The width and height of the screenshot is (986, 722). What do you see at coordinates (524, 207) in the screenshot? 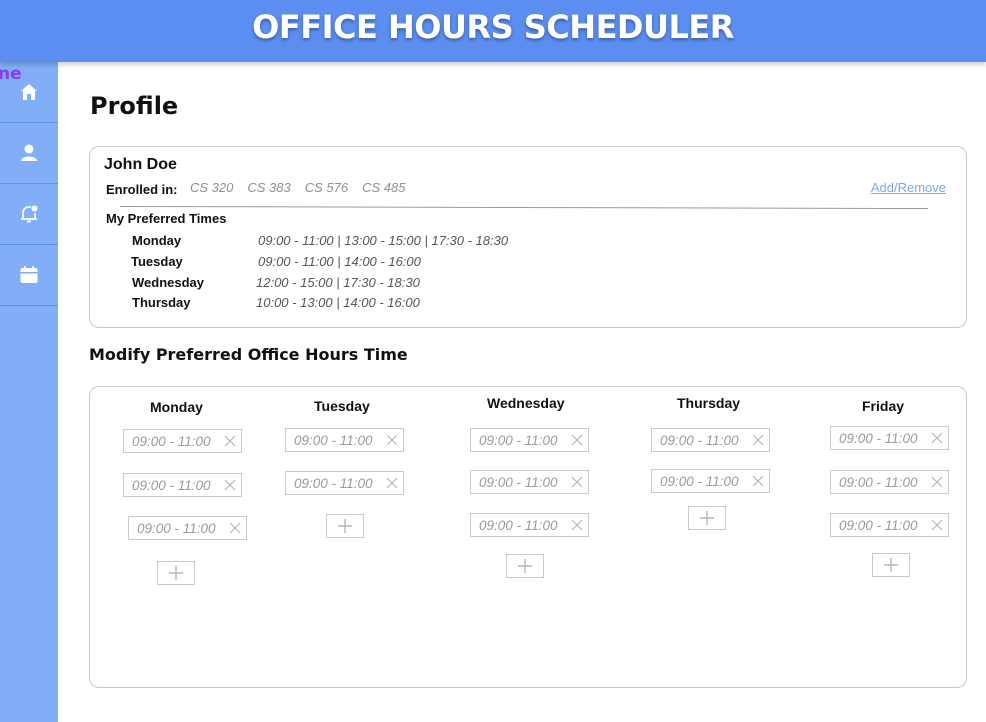
I see `divider` at bounding box center [524, 207].